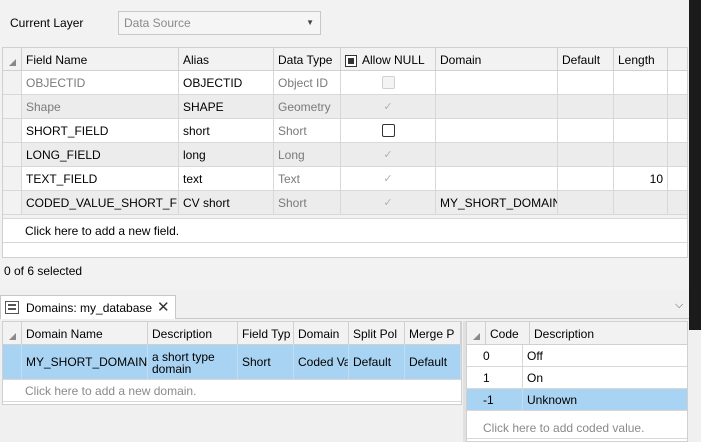  I want to click on table-row: SHORT_FIELD short Short, so click(345, 131).